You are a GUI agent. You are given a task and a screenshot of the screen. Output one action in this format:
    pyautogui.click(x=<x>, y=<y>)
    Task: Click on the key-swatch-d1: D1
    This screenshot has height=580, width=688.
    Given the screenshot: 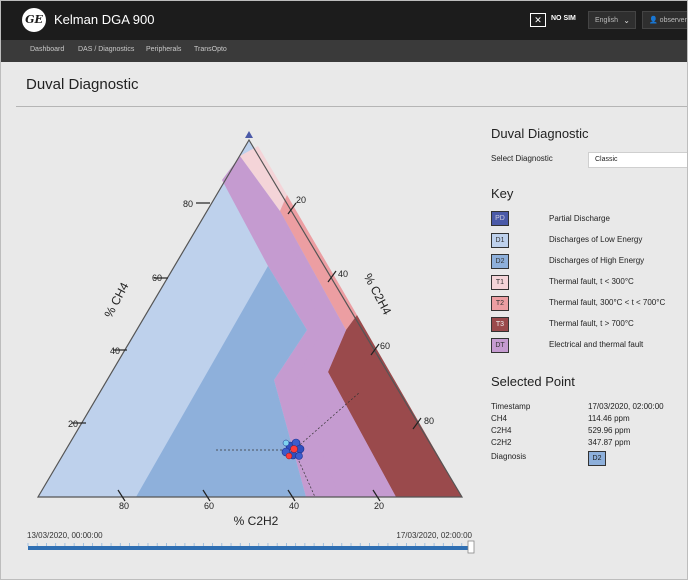 What is the action you would take?
    pyautogui.click(x=500, y=240)
    